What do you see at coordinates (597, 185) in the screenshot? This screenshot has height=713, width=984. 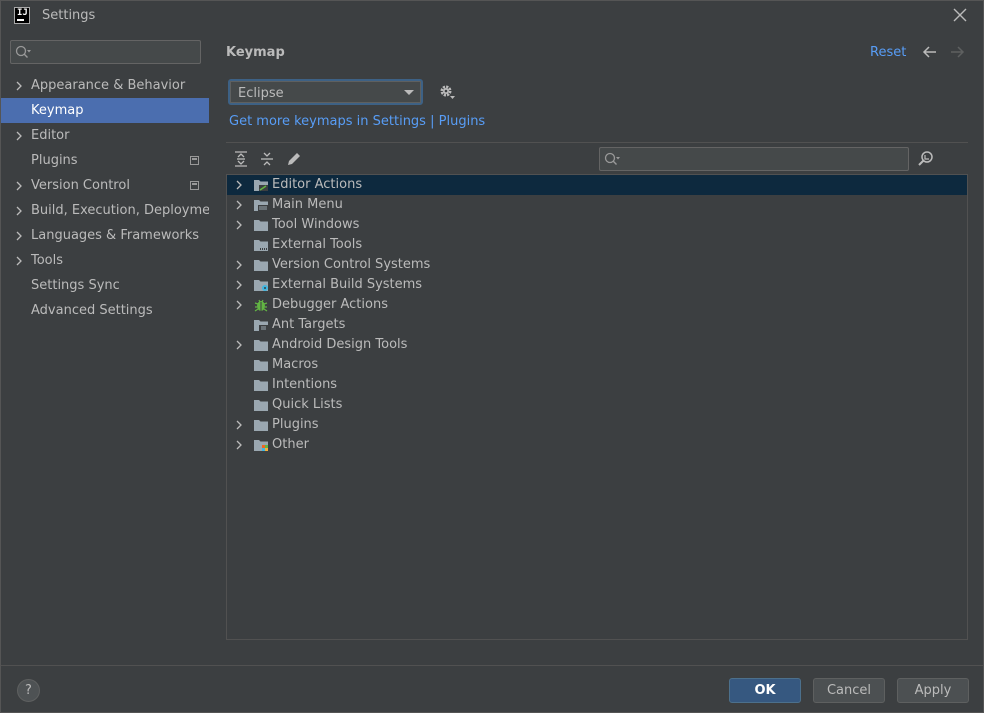 I see `tree-row: Editor Actions` at bounding box center [597, 185].